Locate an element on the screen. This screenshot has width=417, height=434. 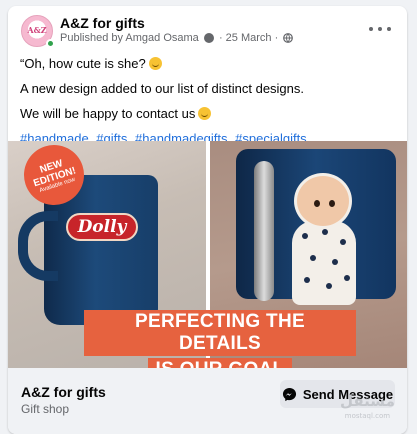
banner-line-2: IS OUR GOAL is located at coordinates (220, 363).